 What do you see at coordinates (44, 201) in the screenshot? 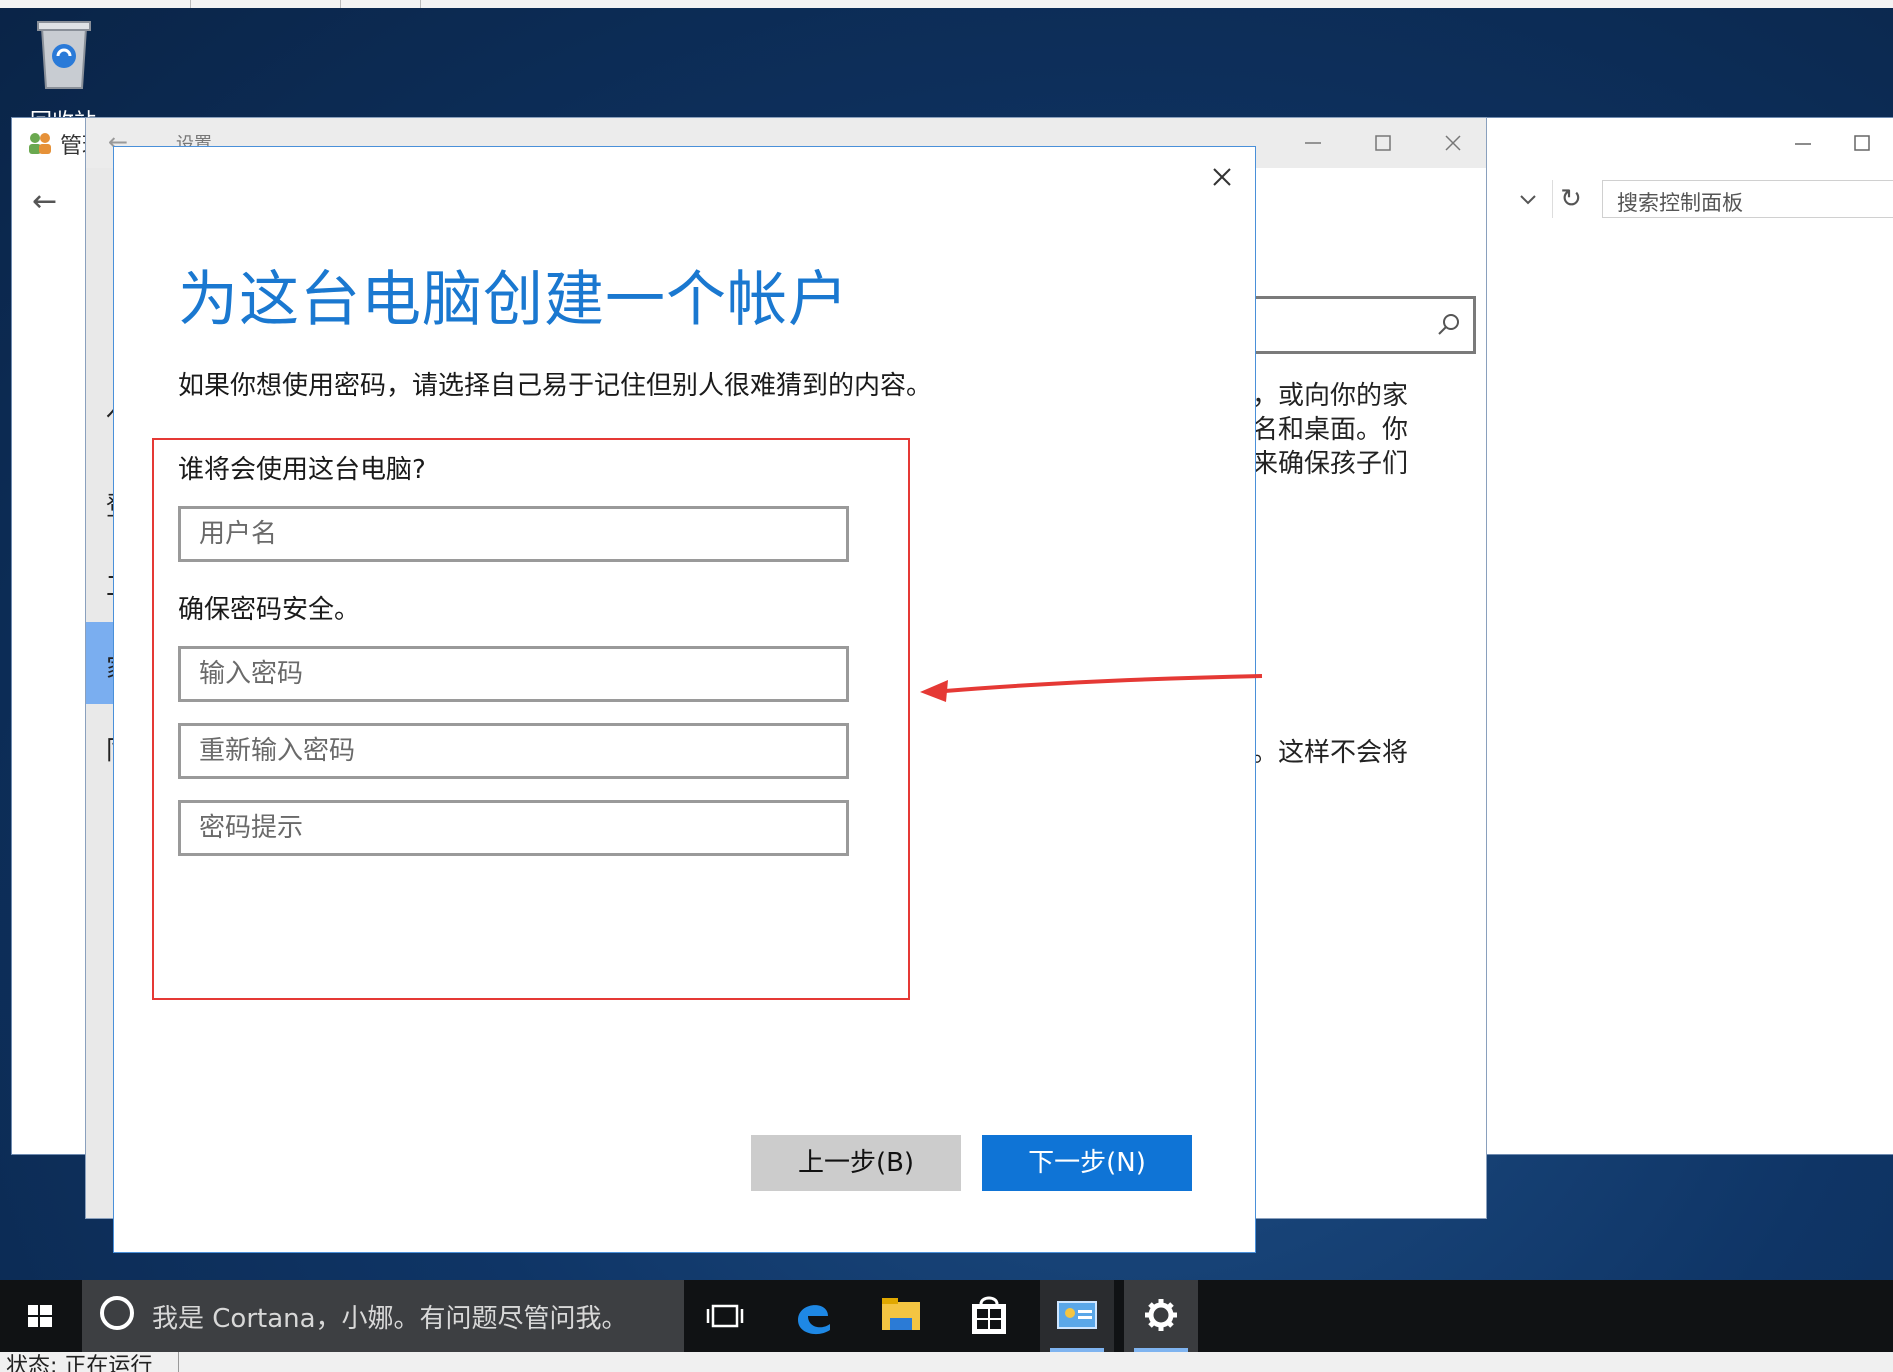
I see `back-arrow-icon: ←` at bounding box center [44, 201].